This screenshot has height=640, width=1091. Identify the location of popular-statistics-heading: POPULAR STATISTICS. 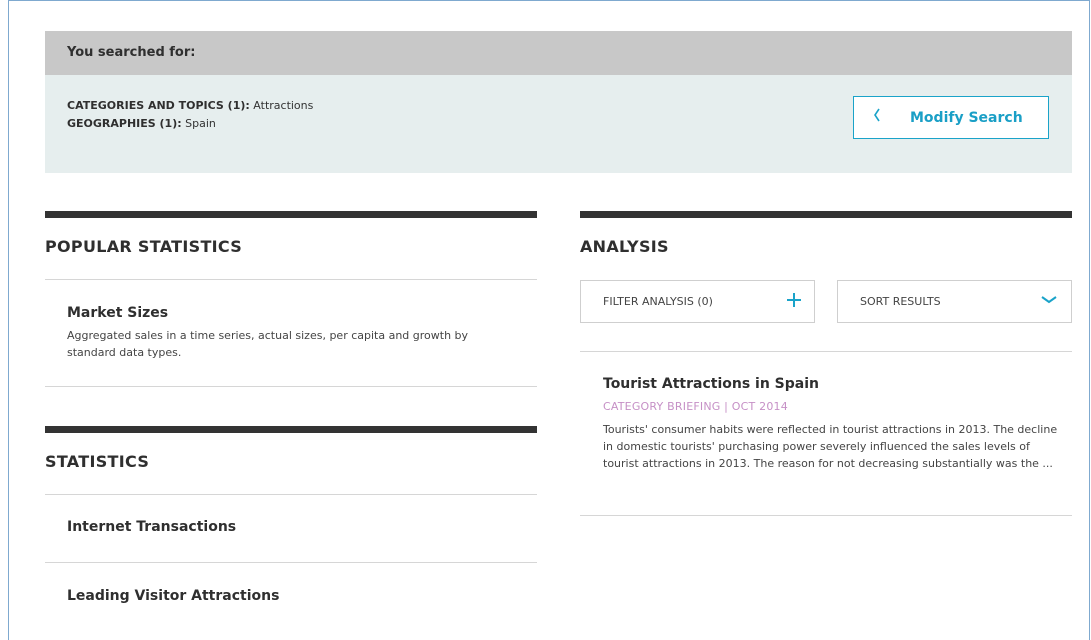
(144, 246).